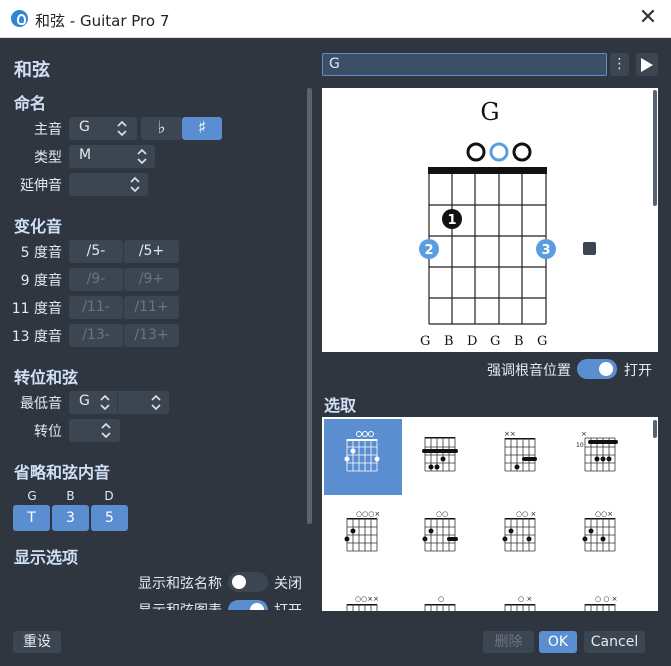 Image resolution: width=671 pixels, height=666 pixels. Describe the element at coordinates (655, 148) in the screenshot. I see `diagram-scrollbar` at that location.